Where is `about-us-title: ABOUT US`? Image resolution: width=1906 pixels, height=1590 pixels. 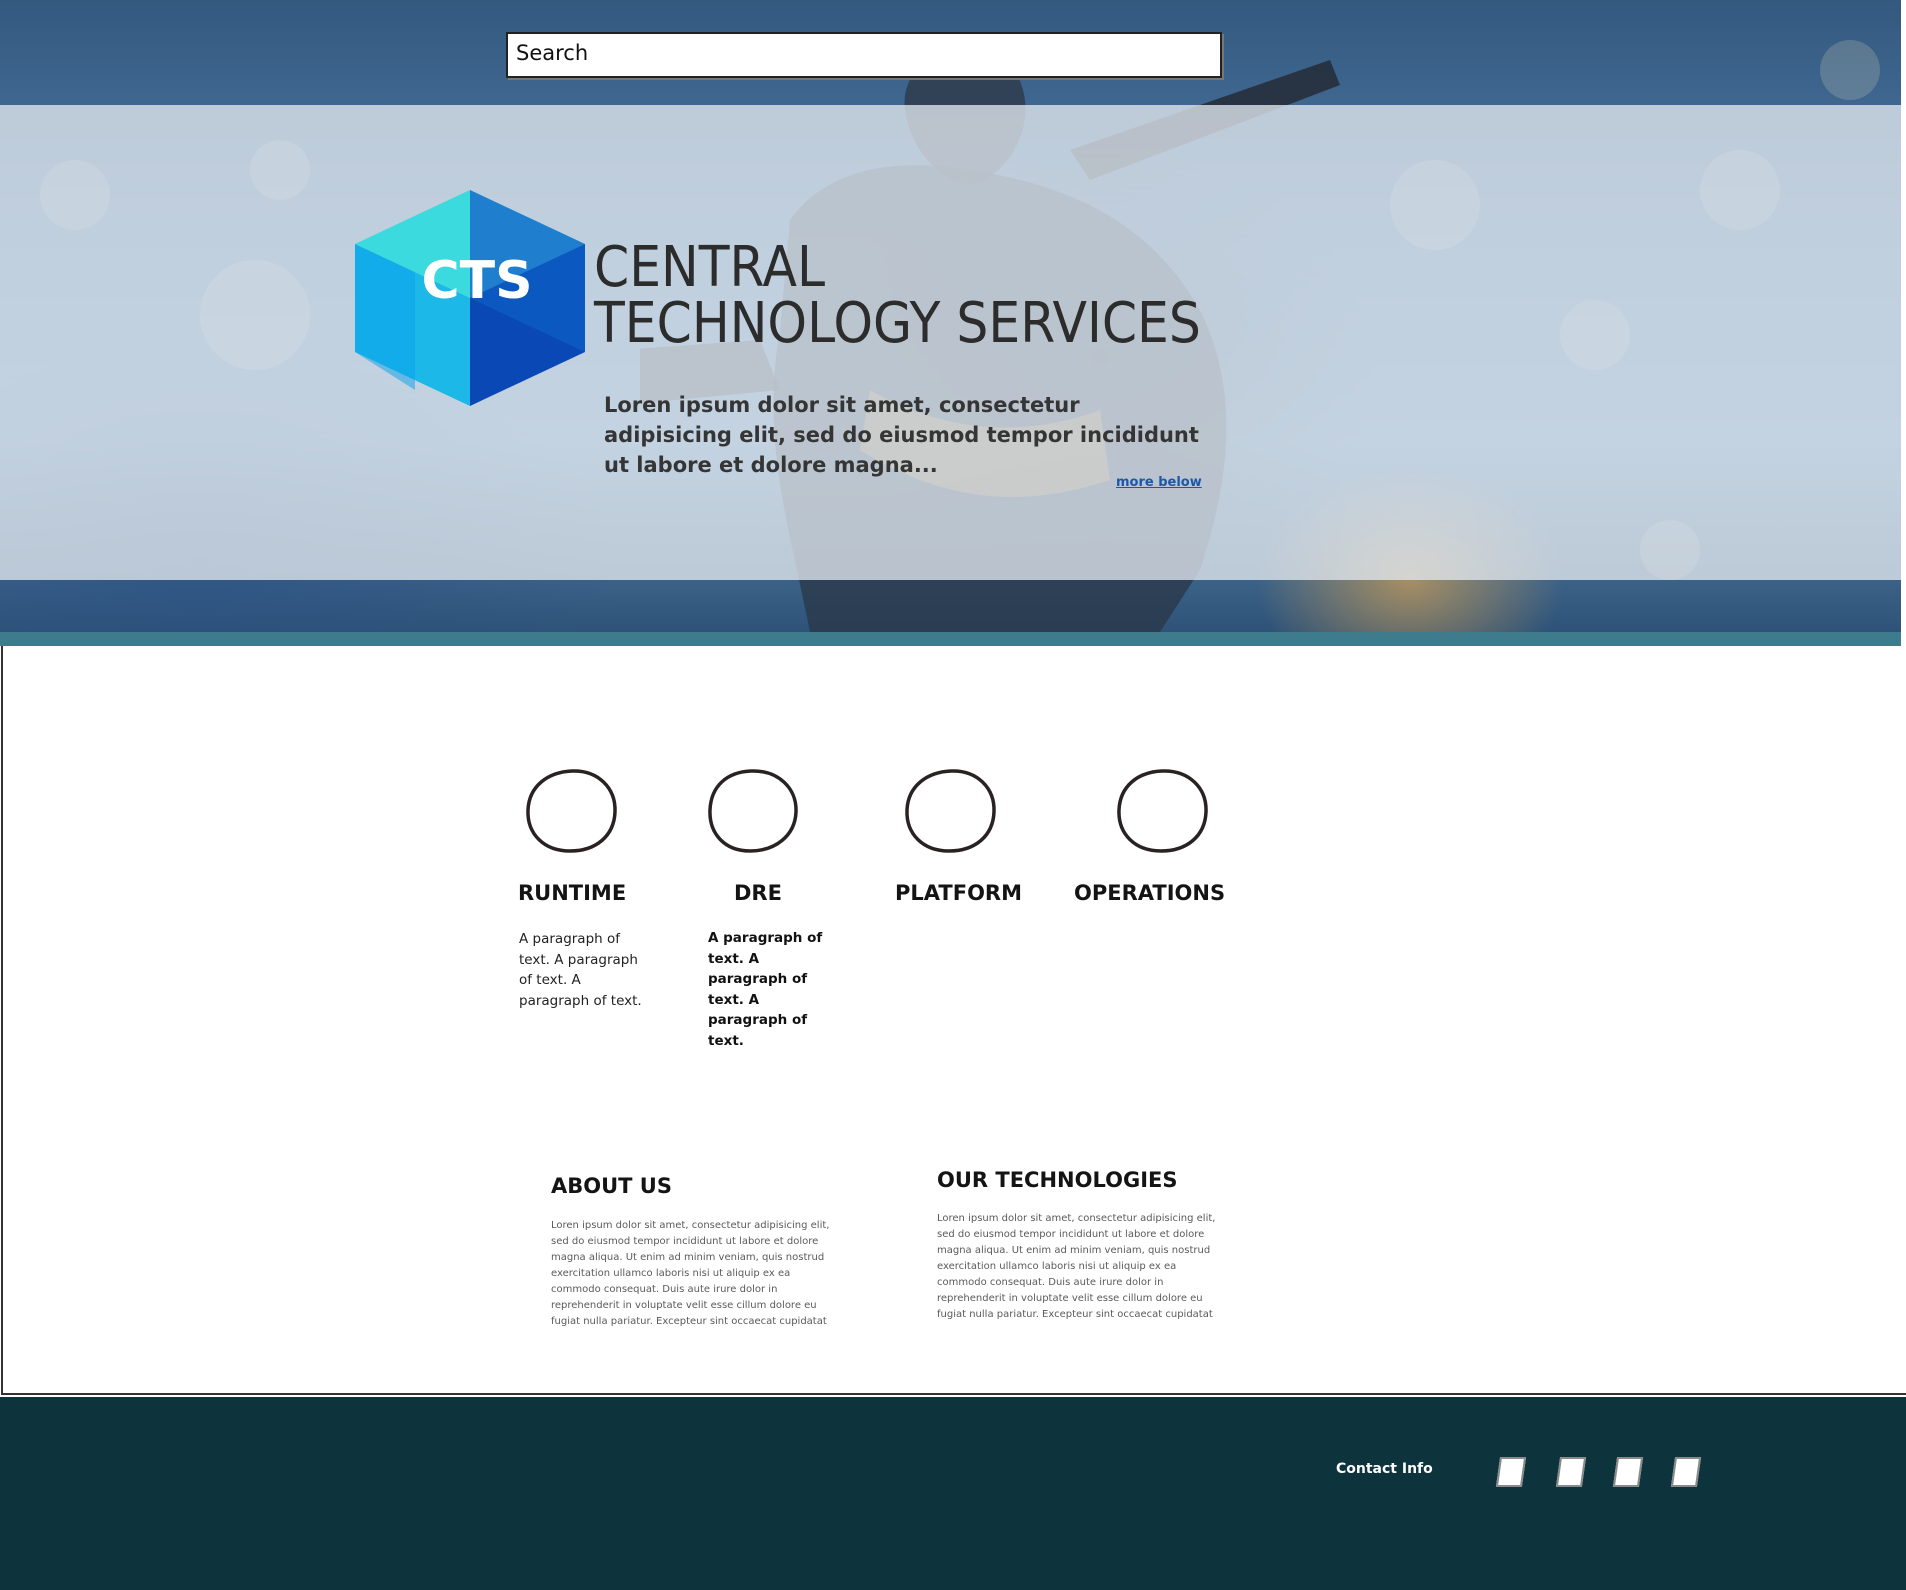 about-us-title: ABOUT US is located at coordinates (611, 1186).